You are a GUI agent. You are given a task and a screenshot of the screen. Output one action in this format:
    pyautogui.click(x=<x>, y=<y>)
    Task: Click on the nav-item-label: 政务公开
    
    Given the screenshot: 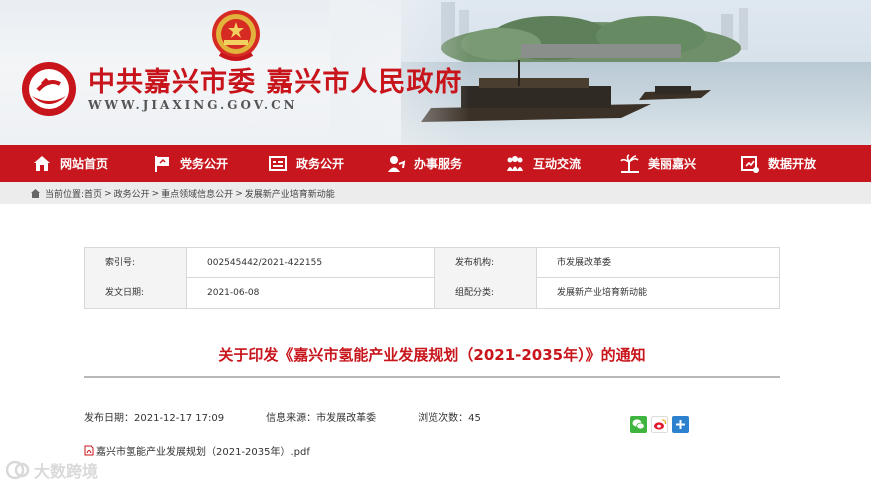 What is the action you would take?
    pyautogui.click(x=320, y=164)
    